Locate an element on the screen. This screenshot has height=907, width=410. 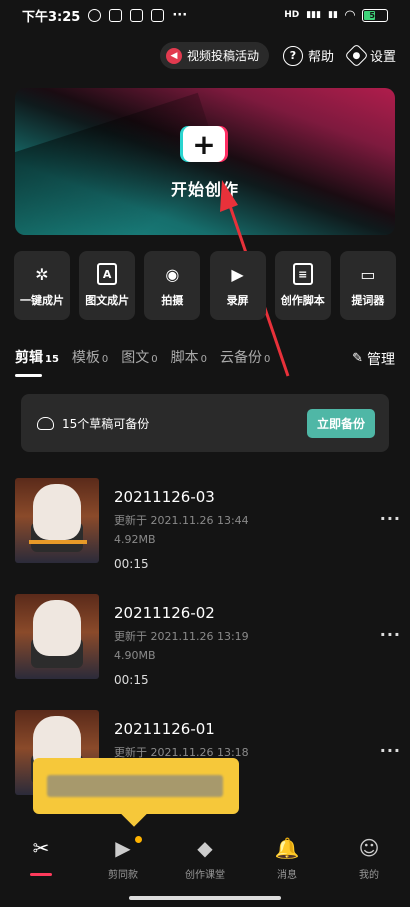
thumbnail-subtitle-bar is located at coordinates (58, 542).